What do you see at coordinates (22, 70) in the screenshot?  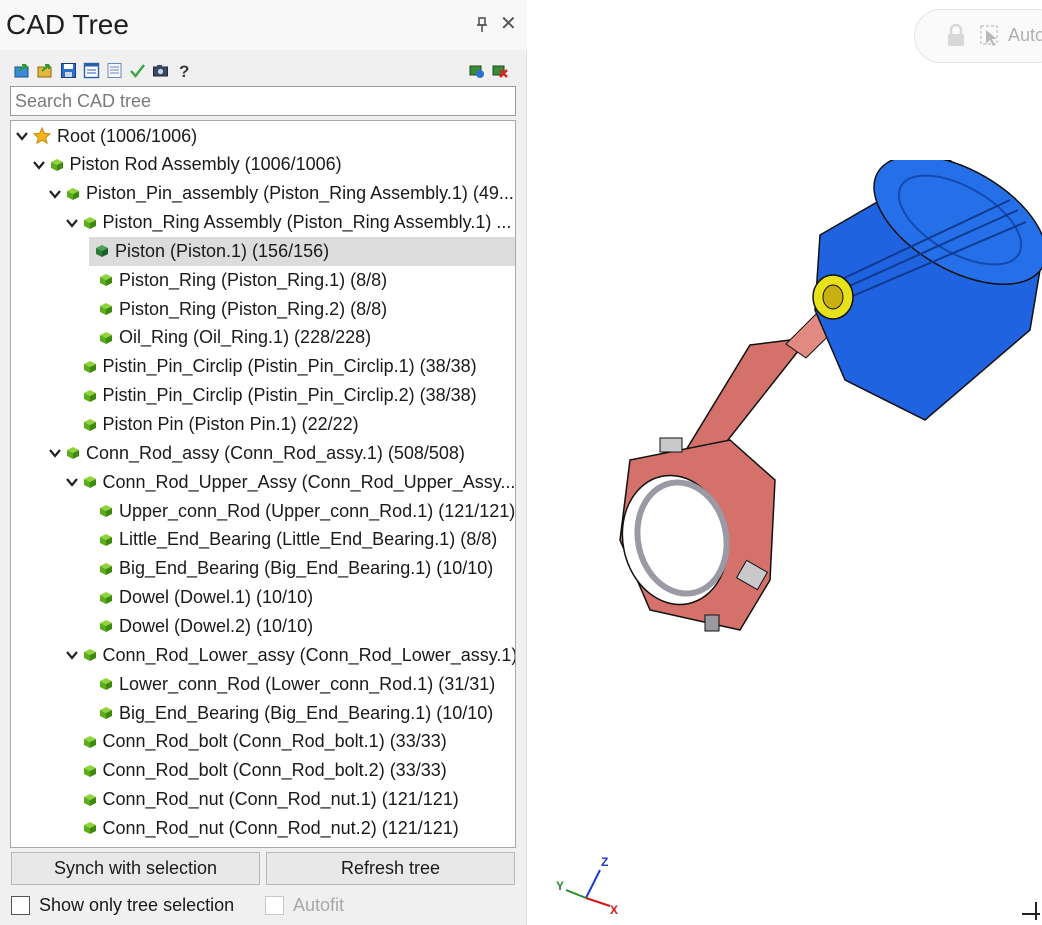 I see `import-icon` at bounding box center [22, 70].